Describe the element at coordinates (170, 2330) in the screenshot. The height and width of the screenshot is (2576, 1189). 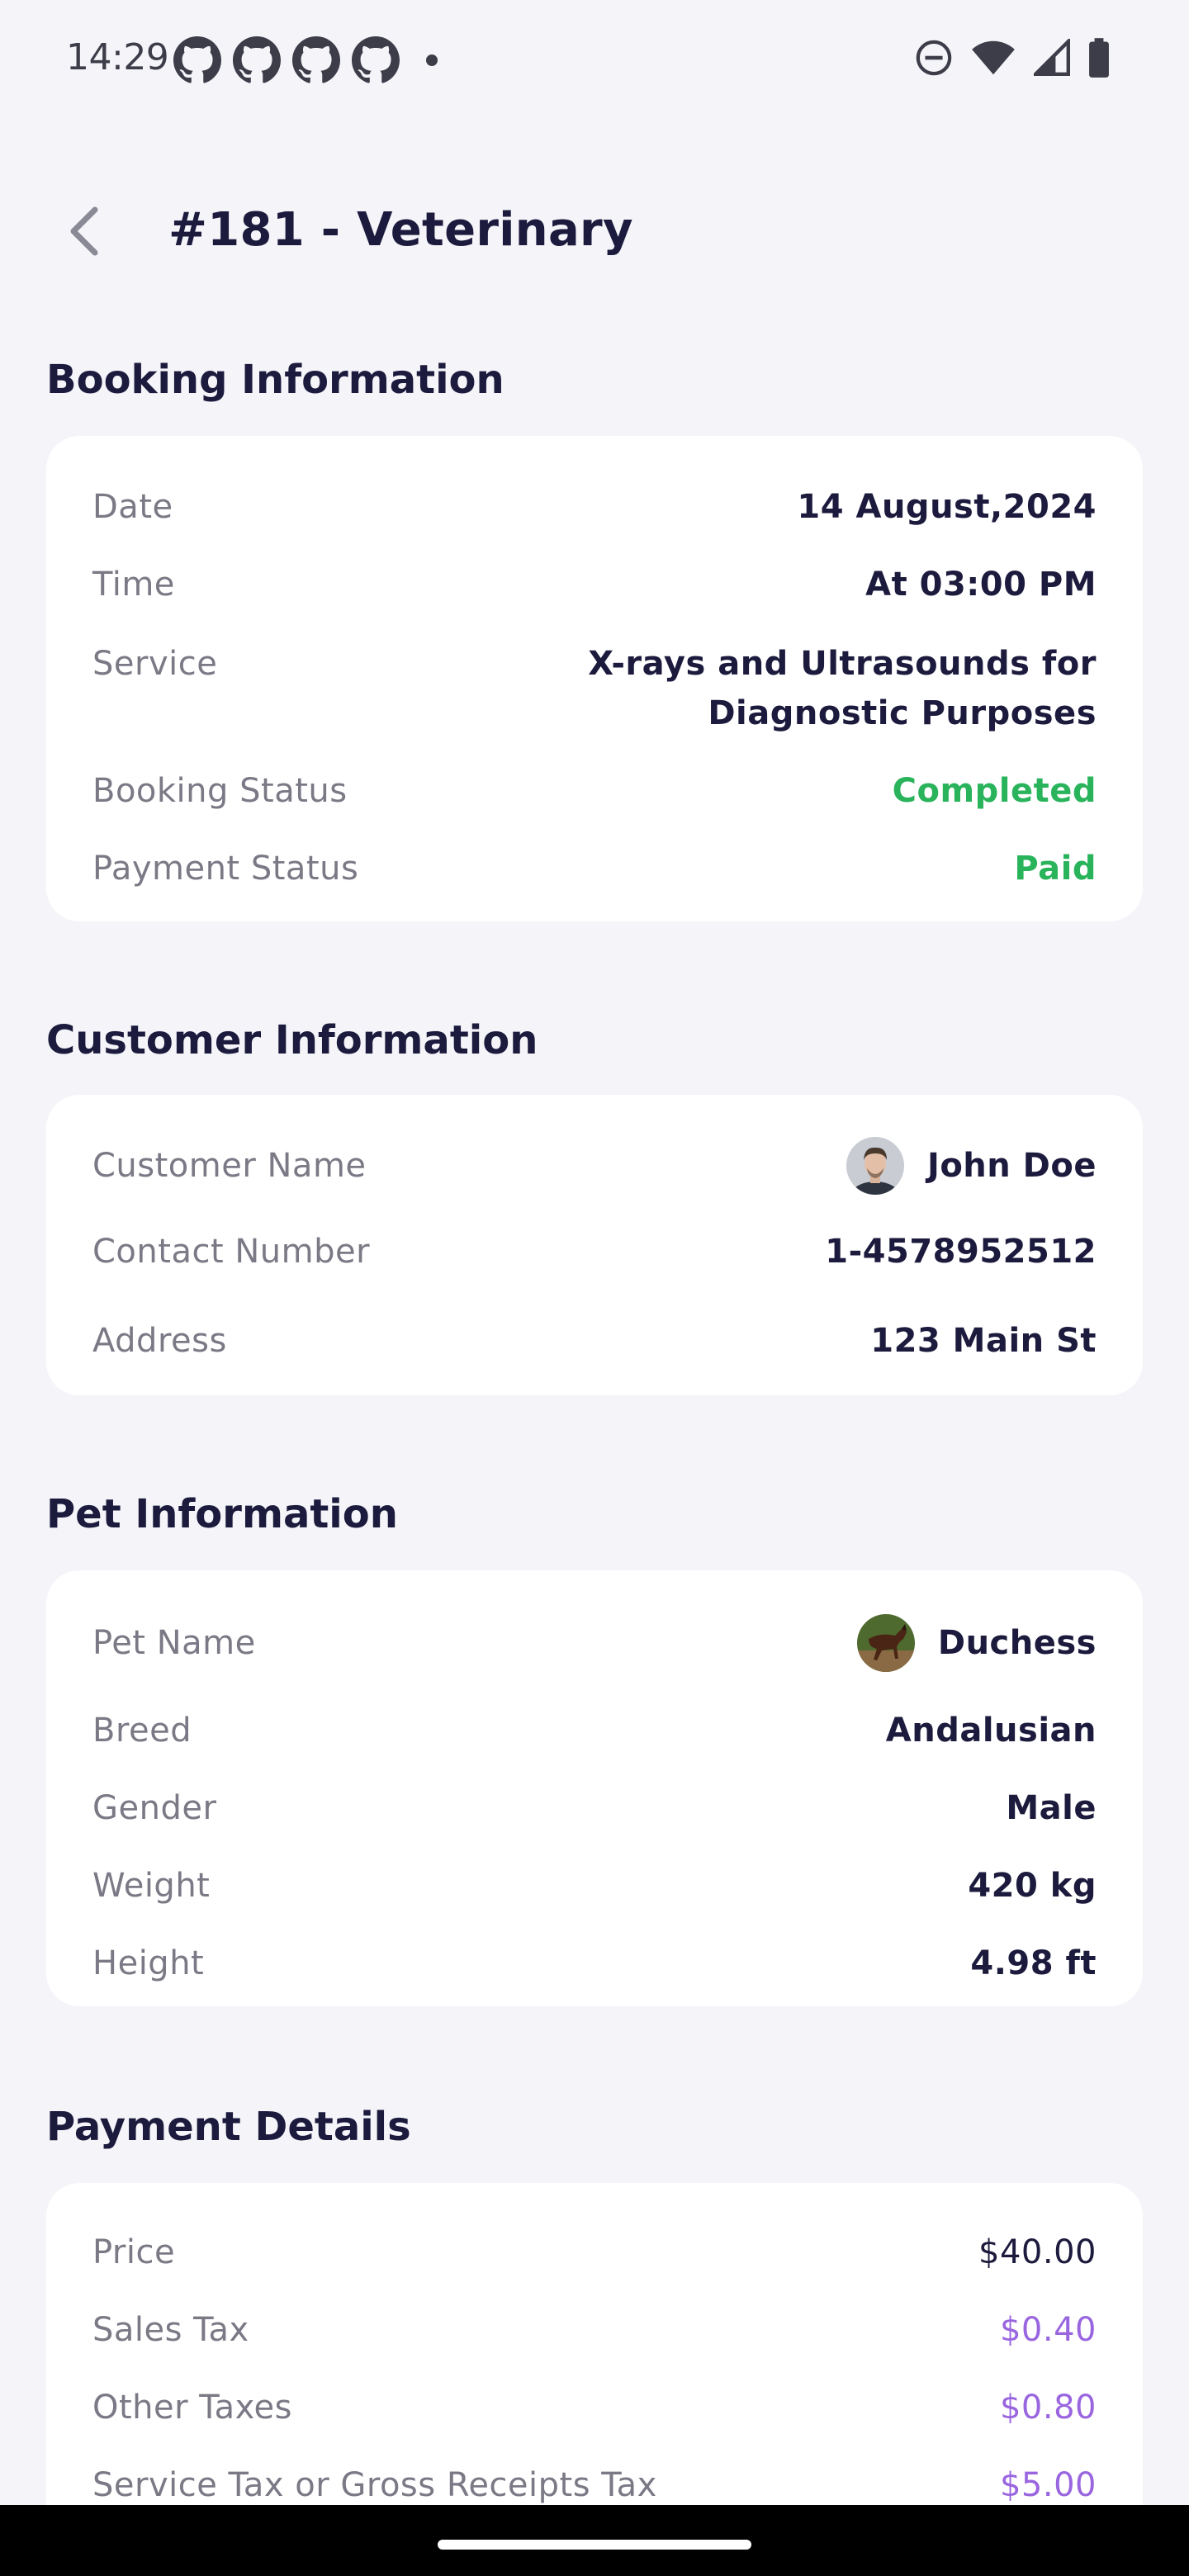
I see `sales-tax-label: Sales Tax` at that location.